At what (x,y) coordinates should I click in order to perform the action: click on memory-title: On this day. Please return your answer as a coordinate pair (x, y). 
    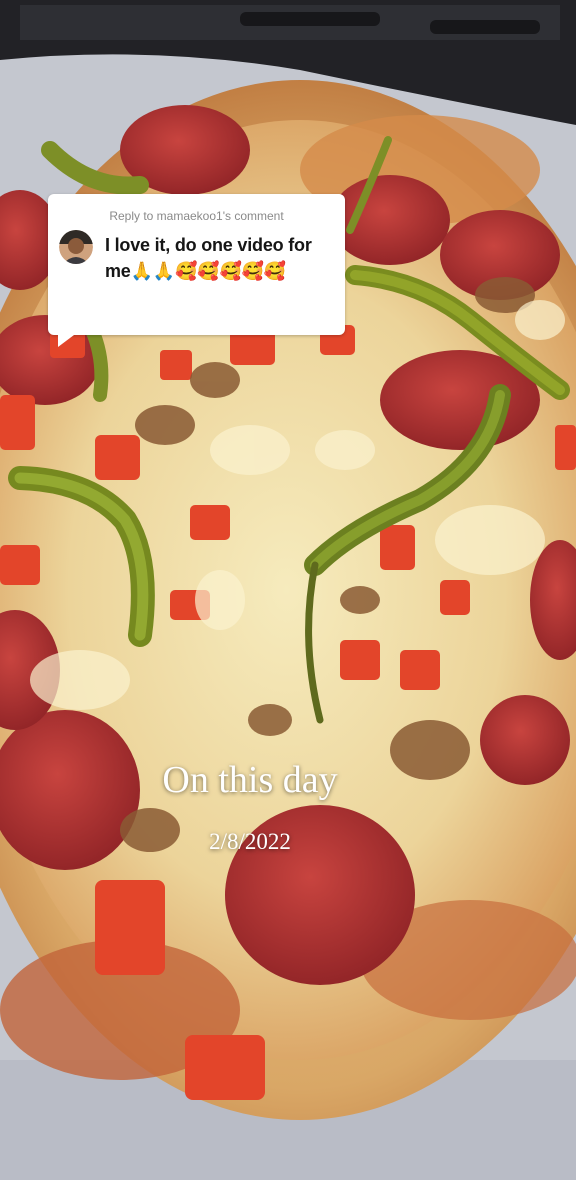
    Looking at the image, I should click on (250, 780).